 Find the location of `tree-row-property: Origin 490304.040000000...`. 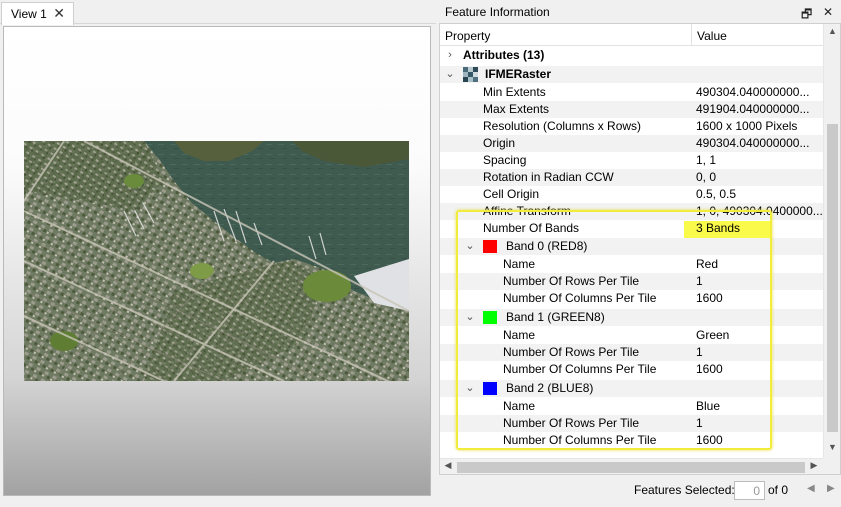

tree-row-property: Origin 490304.040000000... is located at coordinates (631, 143).